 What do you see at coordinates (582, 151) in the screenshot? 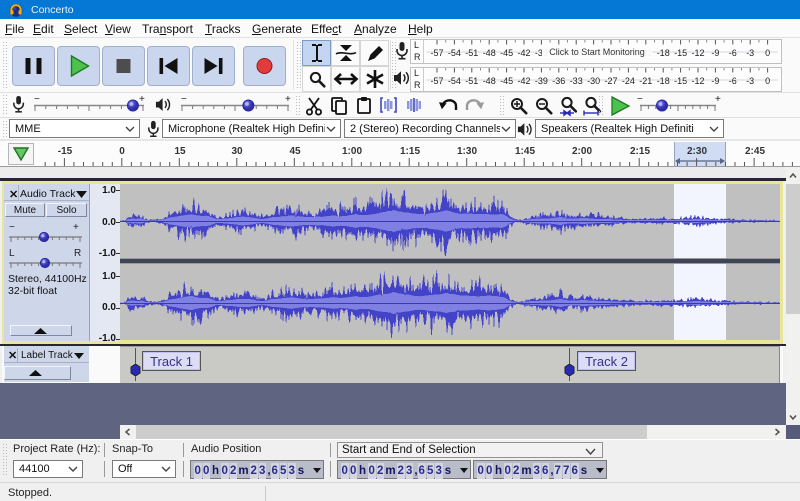
I see `svg-text: 2:00` at bounding box center [582, 151].